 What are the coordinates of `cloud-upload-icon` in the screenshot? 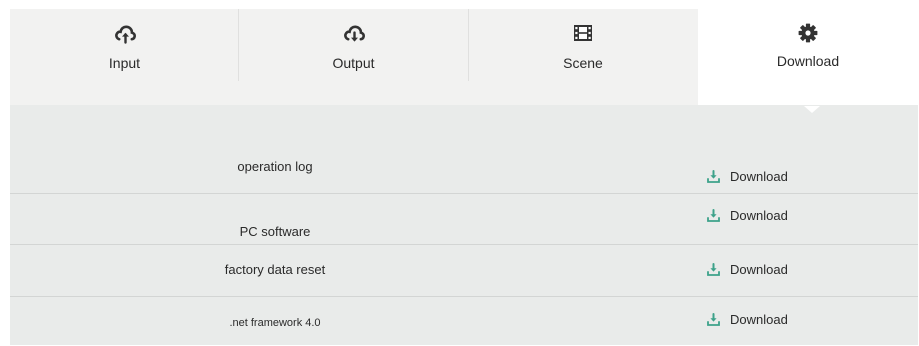 It's located at (125, 33).